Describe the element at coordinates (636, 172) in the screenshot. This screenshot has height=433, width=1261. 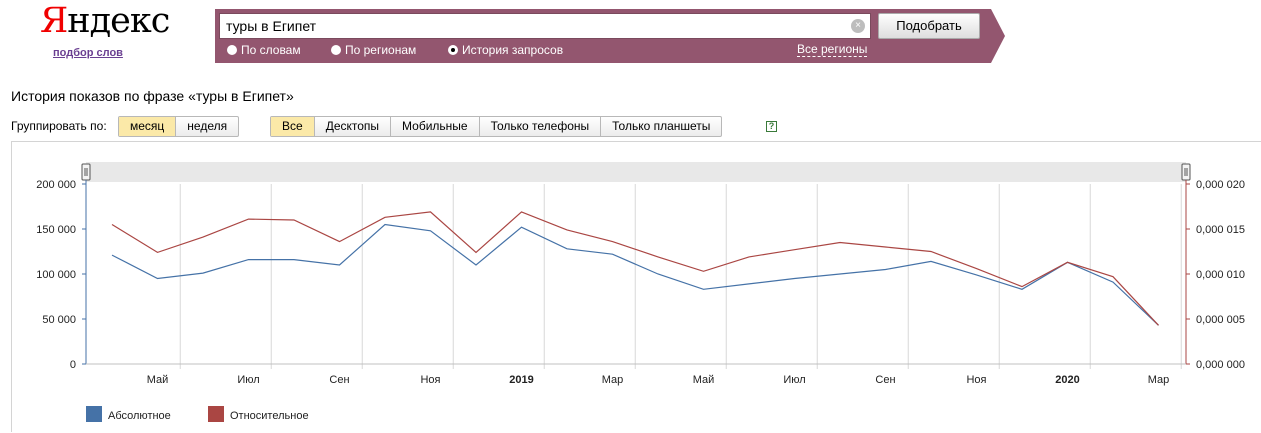
I see `navigator-strip` at that location.